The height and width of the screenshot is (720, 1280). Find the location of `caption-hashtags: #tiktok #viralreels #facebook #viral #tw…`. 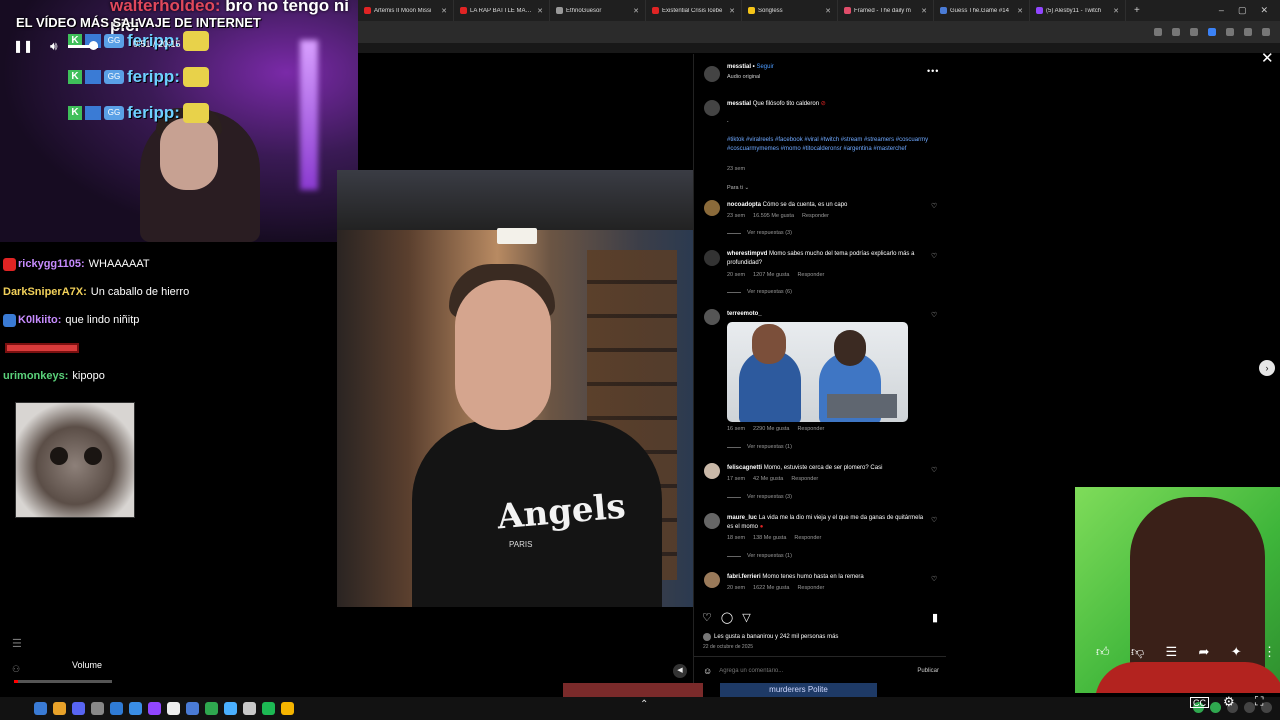

caption-hashtags: #tiktok #viralreels #facebook #viral #tw… is located at coordinates (829, 144).